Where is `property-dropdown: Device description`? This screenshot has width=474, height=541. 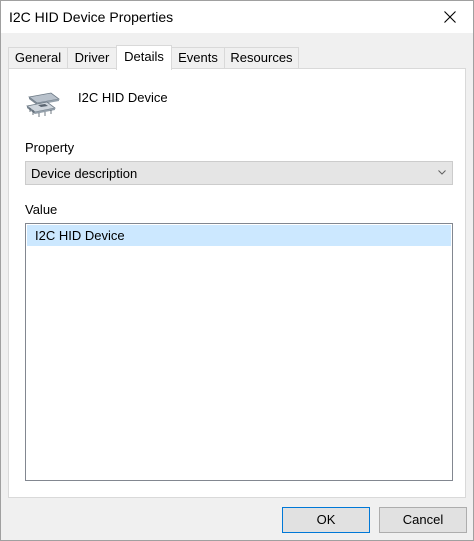
property-dropdown: Device description is located at coordinates (239, 173).